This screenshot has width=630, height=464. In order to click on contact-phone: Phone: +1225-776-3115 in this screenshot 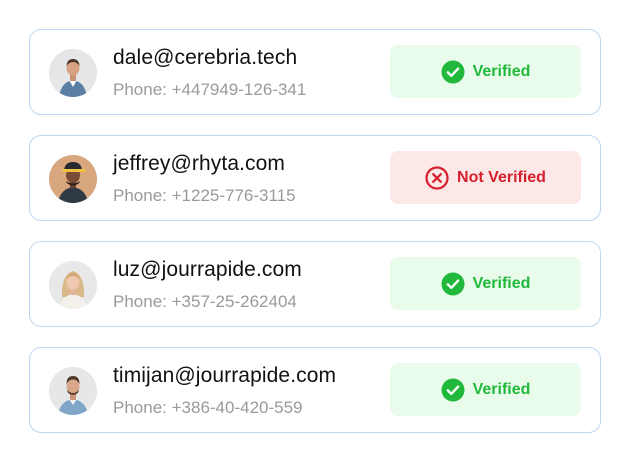, I will do `click(204, 195)`.